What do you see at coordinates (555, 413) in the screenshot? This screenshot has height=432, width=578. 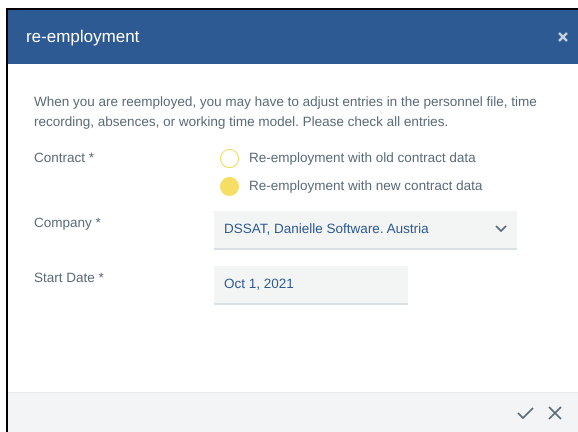 I see `close-icon` at bounding box center [555, 413].